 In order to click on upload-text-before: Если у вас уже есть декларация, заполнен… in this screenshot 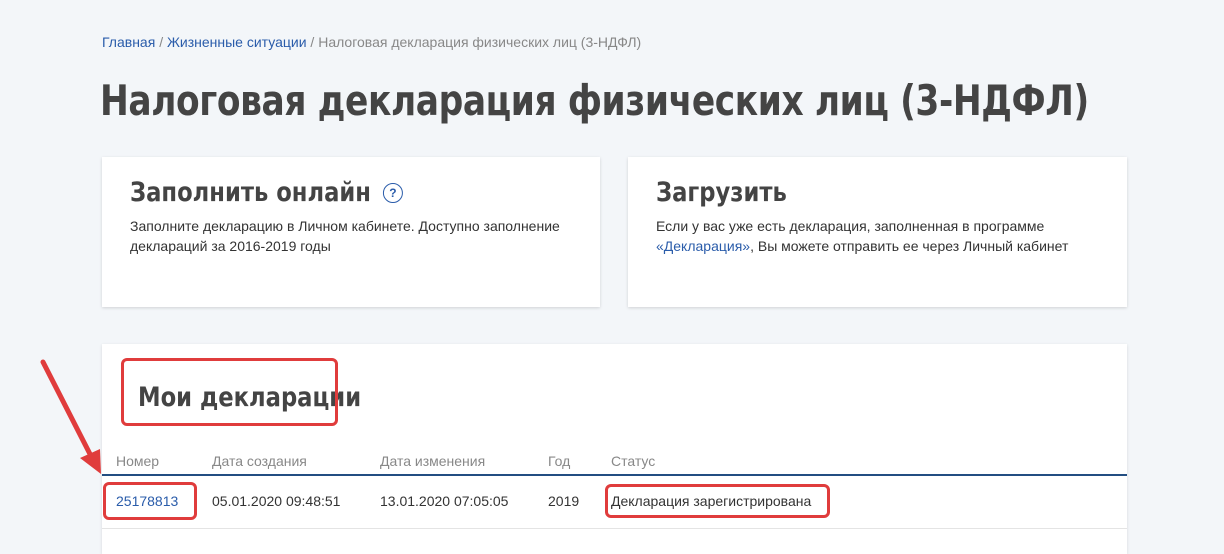, I will do `click(850, 226)`.